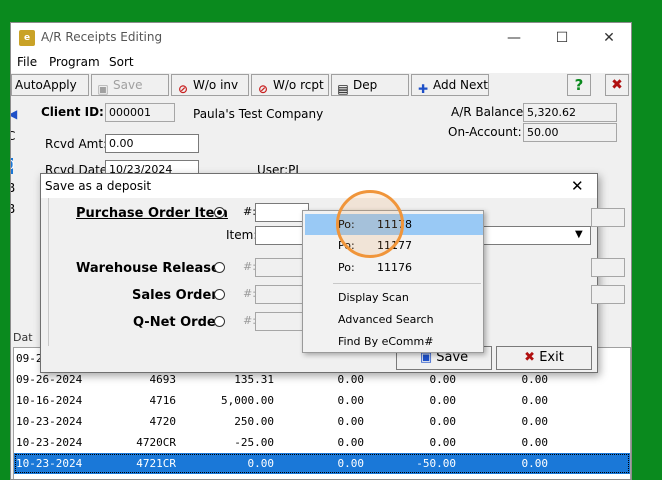  What do you see at coordinates (530, 357) in the screenshot?
I see `exit-x-icon: ✖` at bounding box center [530, 357].